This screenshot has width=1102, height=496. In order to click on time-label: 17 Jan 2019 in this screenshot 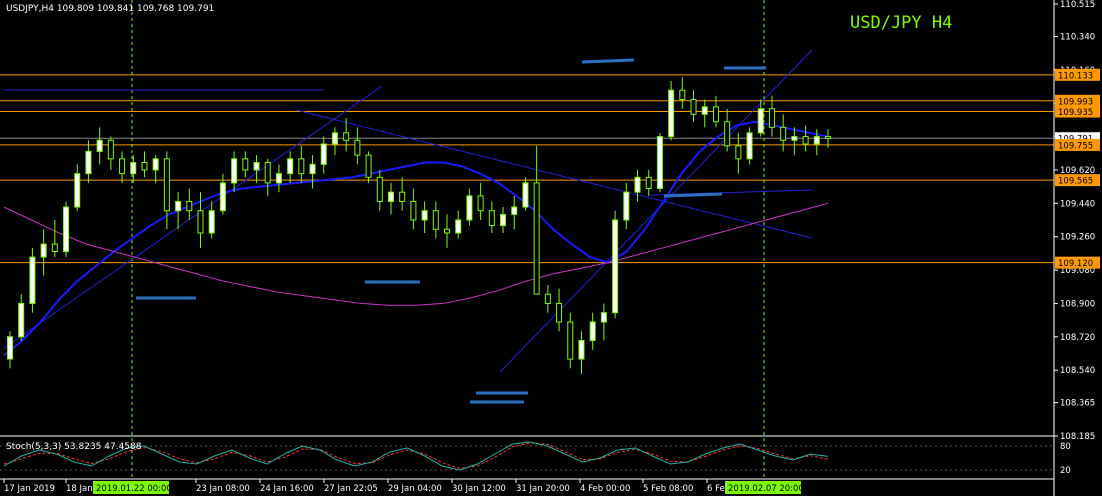, I will do `click(29, 489)`.